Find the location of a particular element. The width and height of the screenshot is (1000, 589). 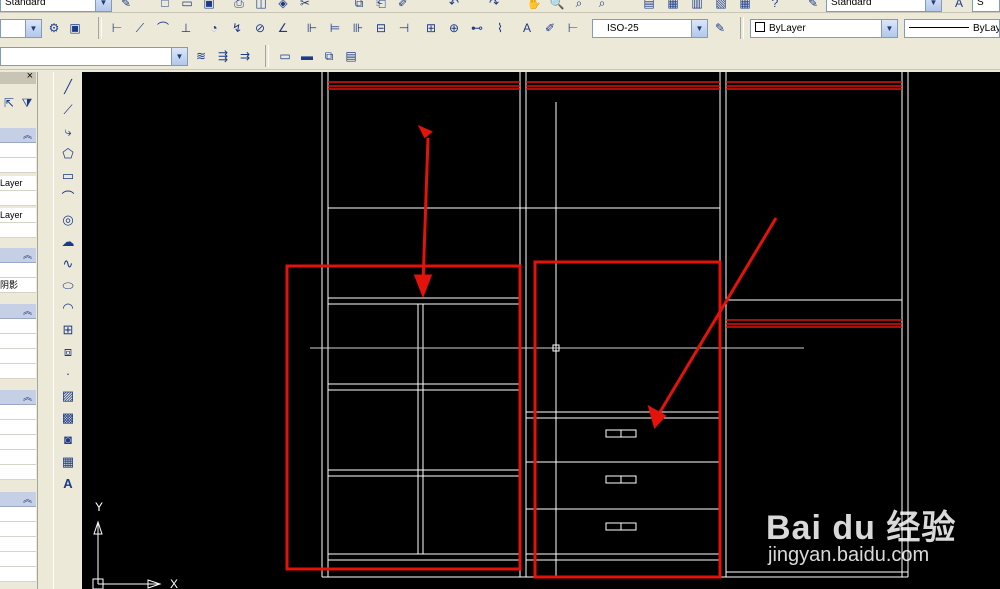

palette-section-plot: ︽ is located at coordinates (18, 311).